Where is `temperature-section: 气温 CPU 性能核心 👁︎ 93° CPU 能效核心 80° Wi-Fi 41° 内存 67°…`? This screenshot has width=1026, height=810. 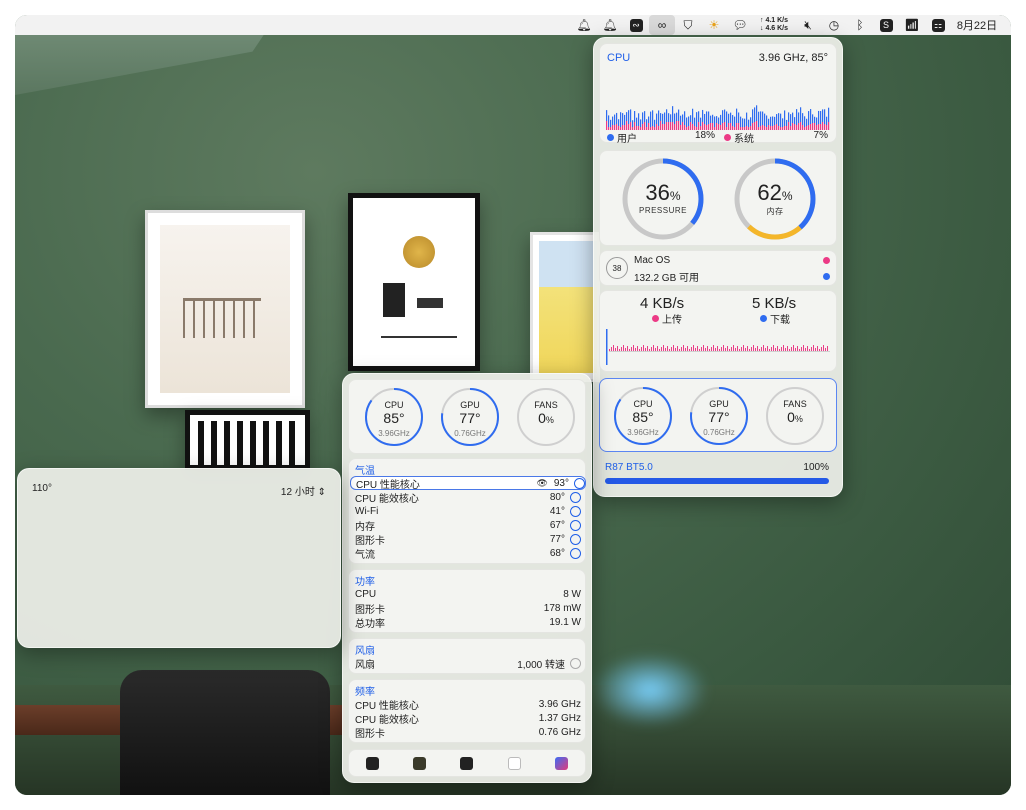
temperature-section: 气温 CPU 性能核心 👁︎ 93° CPU 能效核心 80° Wi-Fi 41° 内存 67°… is located at coordinates (467, 511).